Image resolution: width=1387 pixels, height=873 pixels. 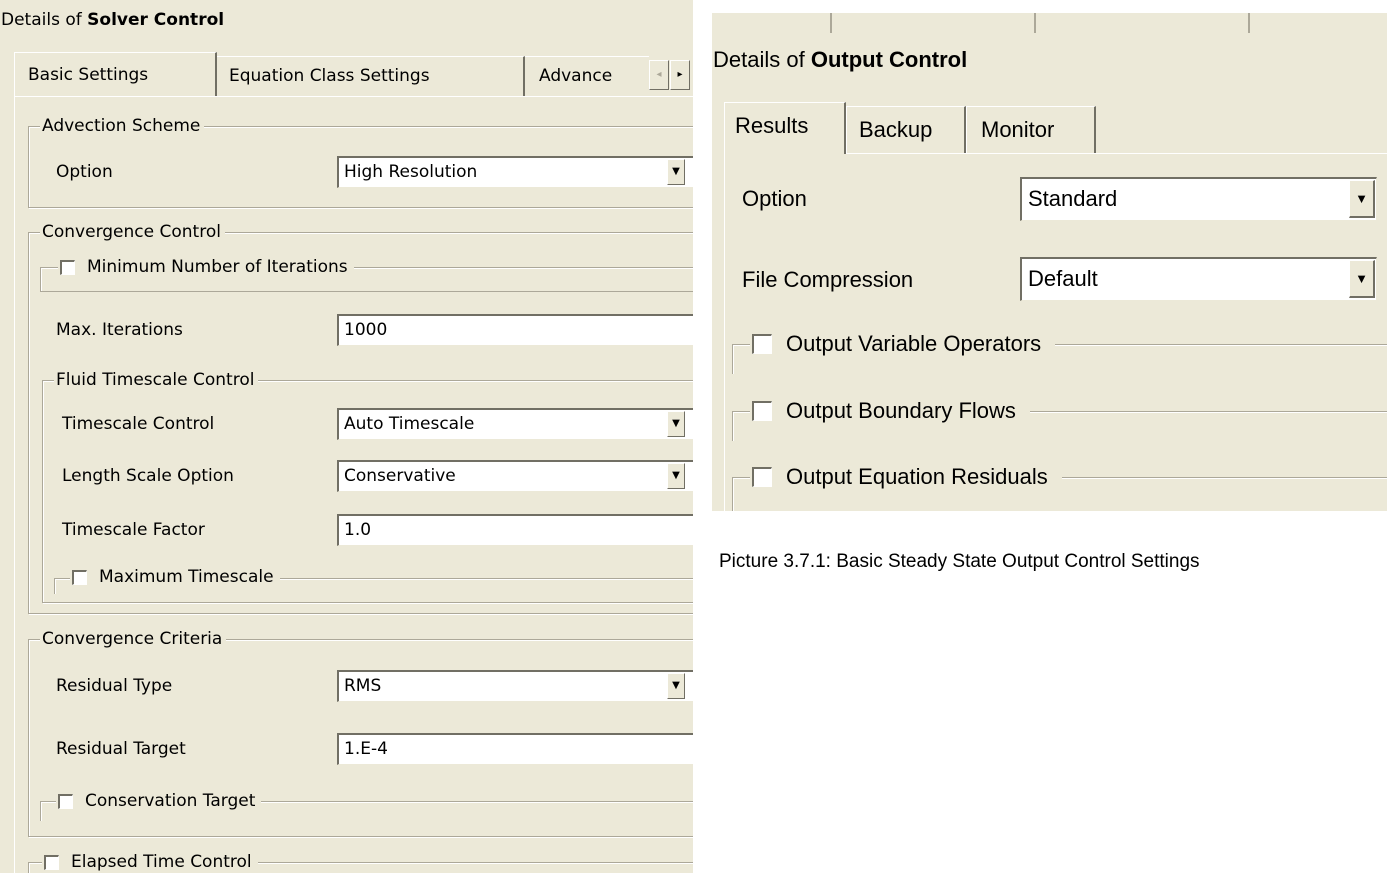 I want to click on maximum-timescale-option: Maximum Timescale, so click(x=175, y=577).